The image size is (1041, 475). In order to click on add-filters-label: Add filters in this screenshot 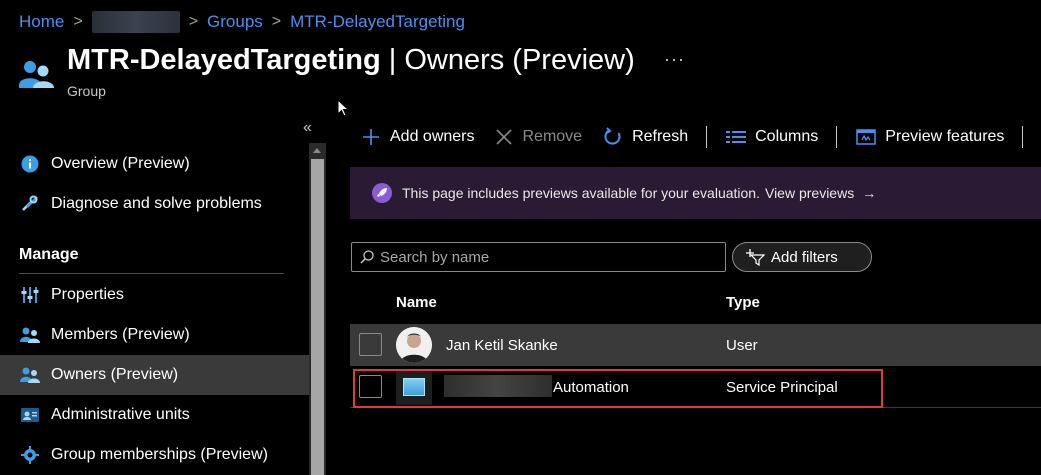, I will do `click(804, 257)`.